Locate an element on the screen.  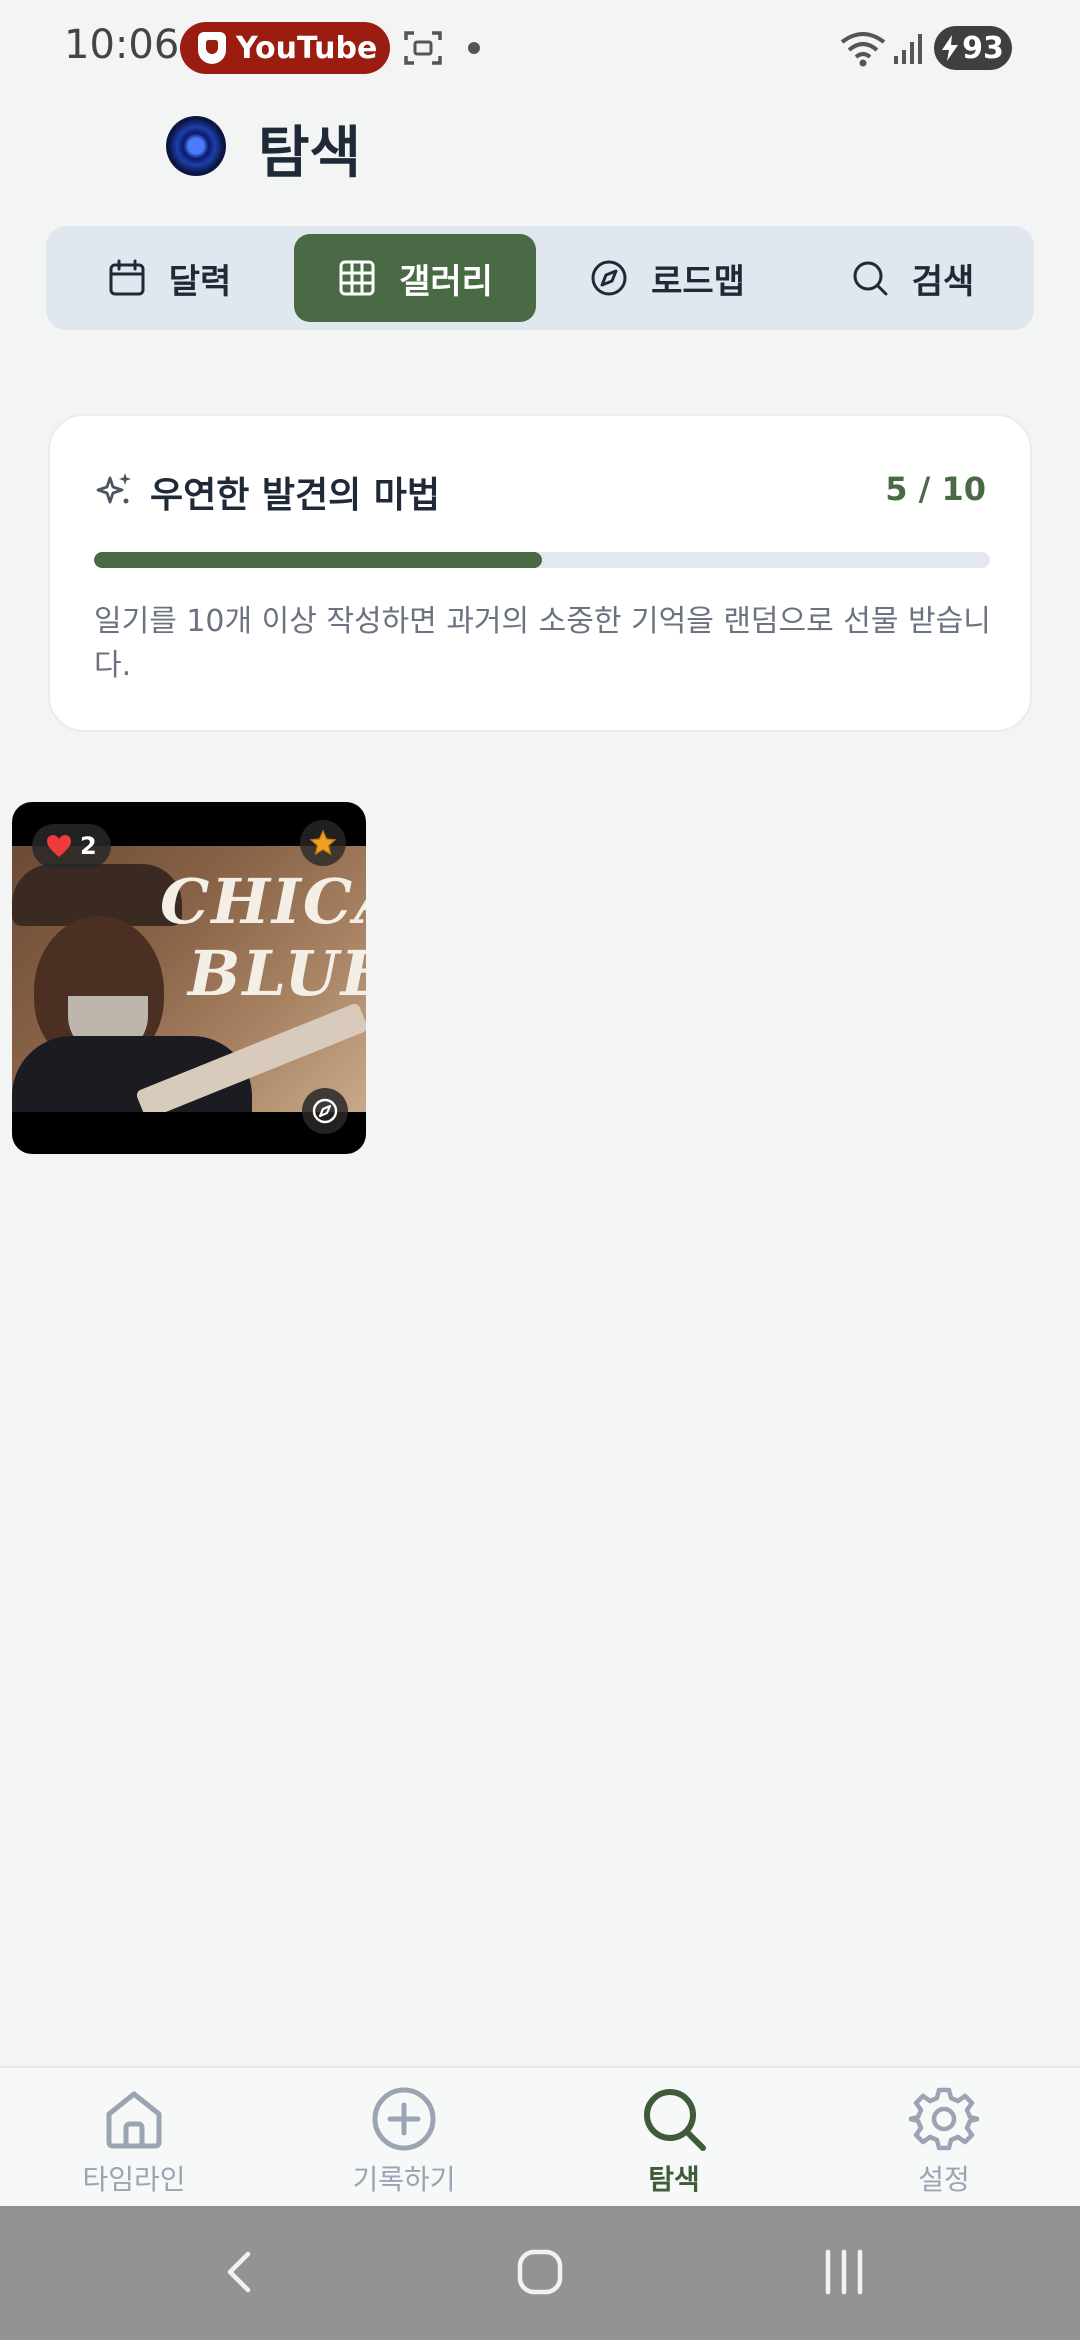
star-icon is located at coordinates (323, 842).